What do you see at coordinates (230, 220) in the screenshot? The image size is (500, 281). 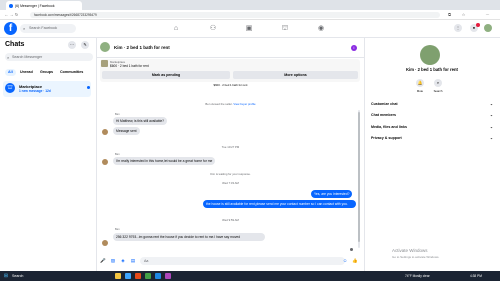 I see `timestamp: Wed 9:59 AM` at bounding box center [230, 220].